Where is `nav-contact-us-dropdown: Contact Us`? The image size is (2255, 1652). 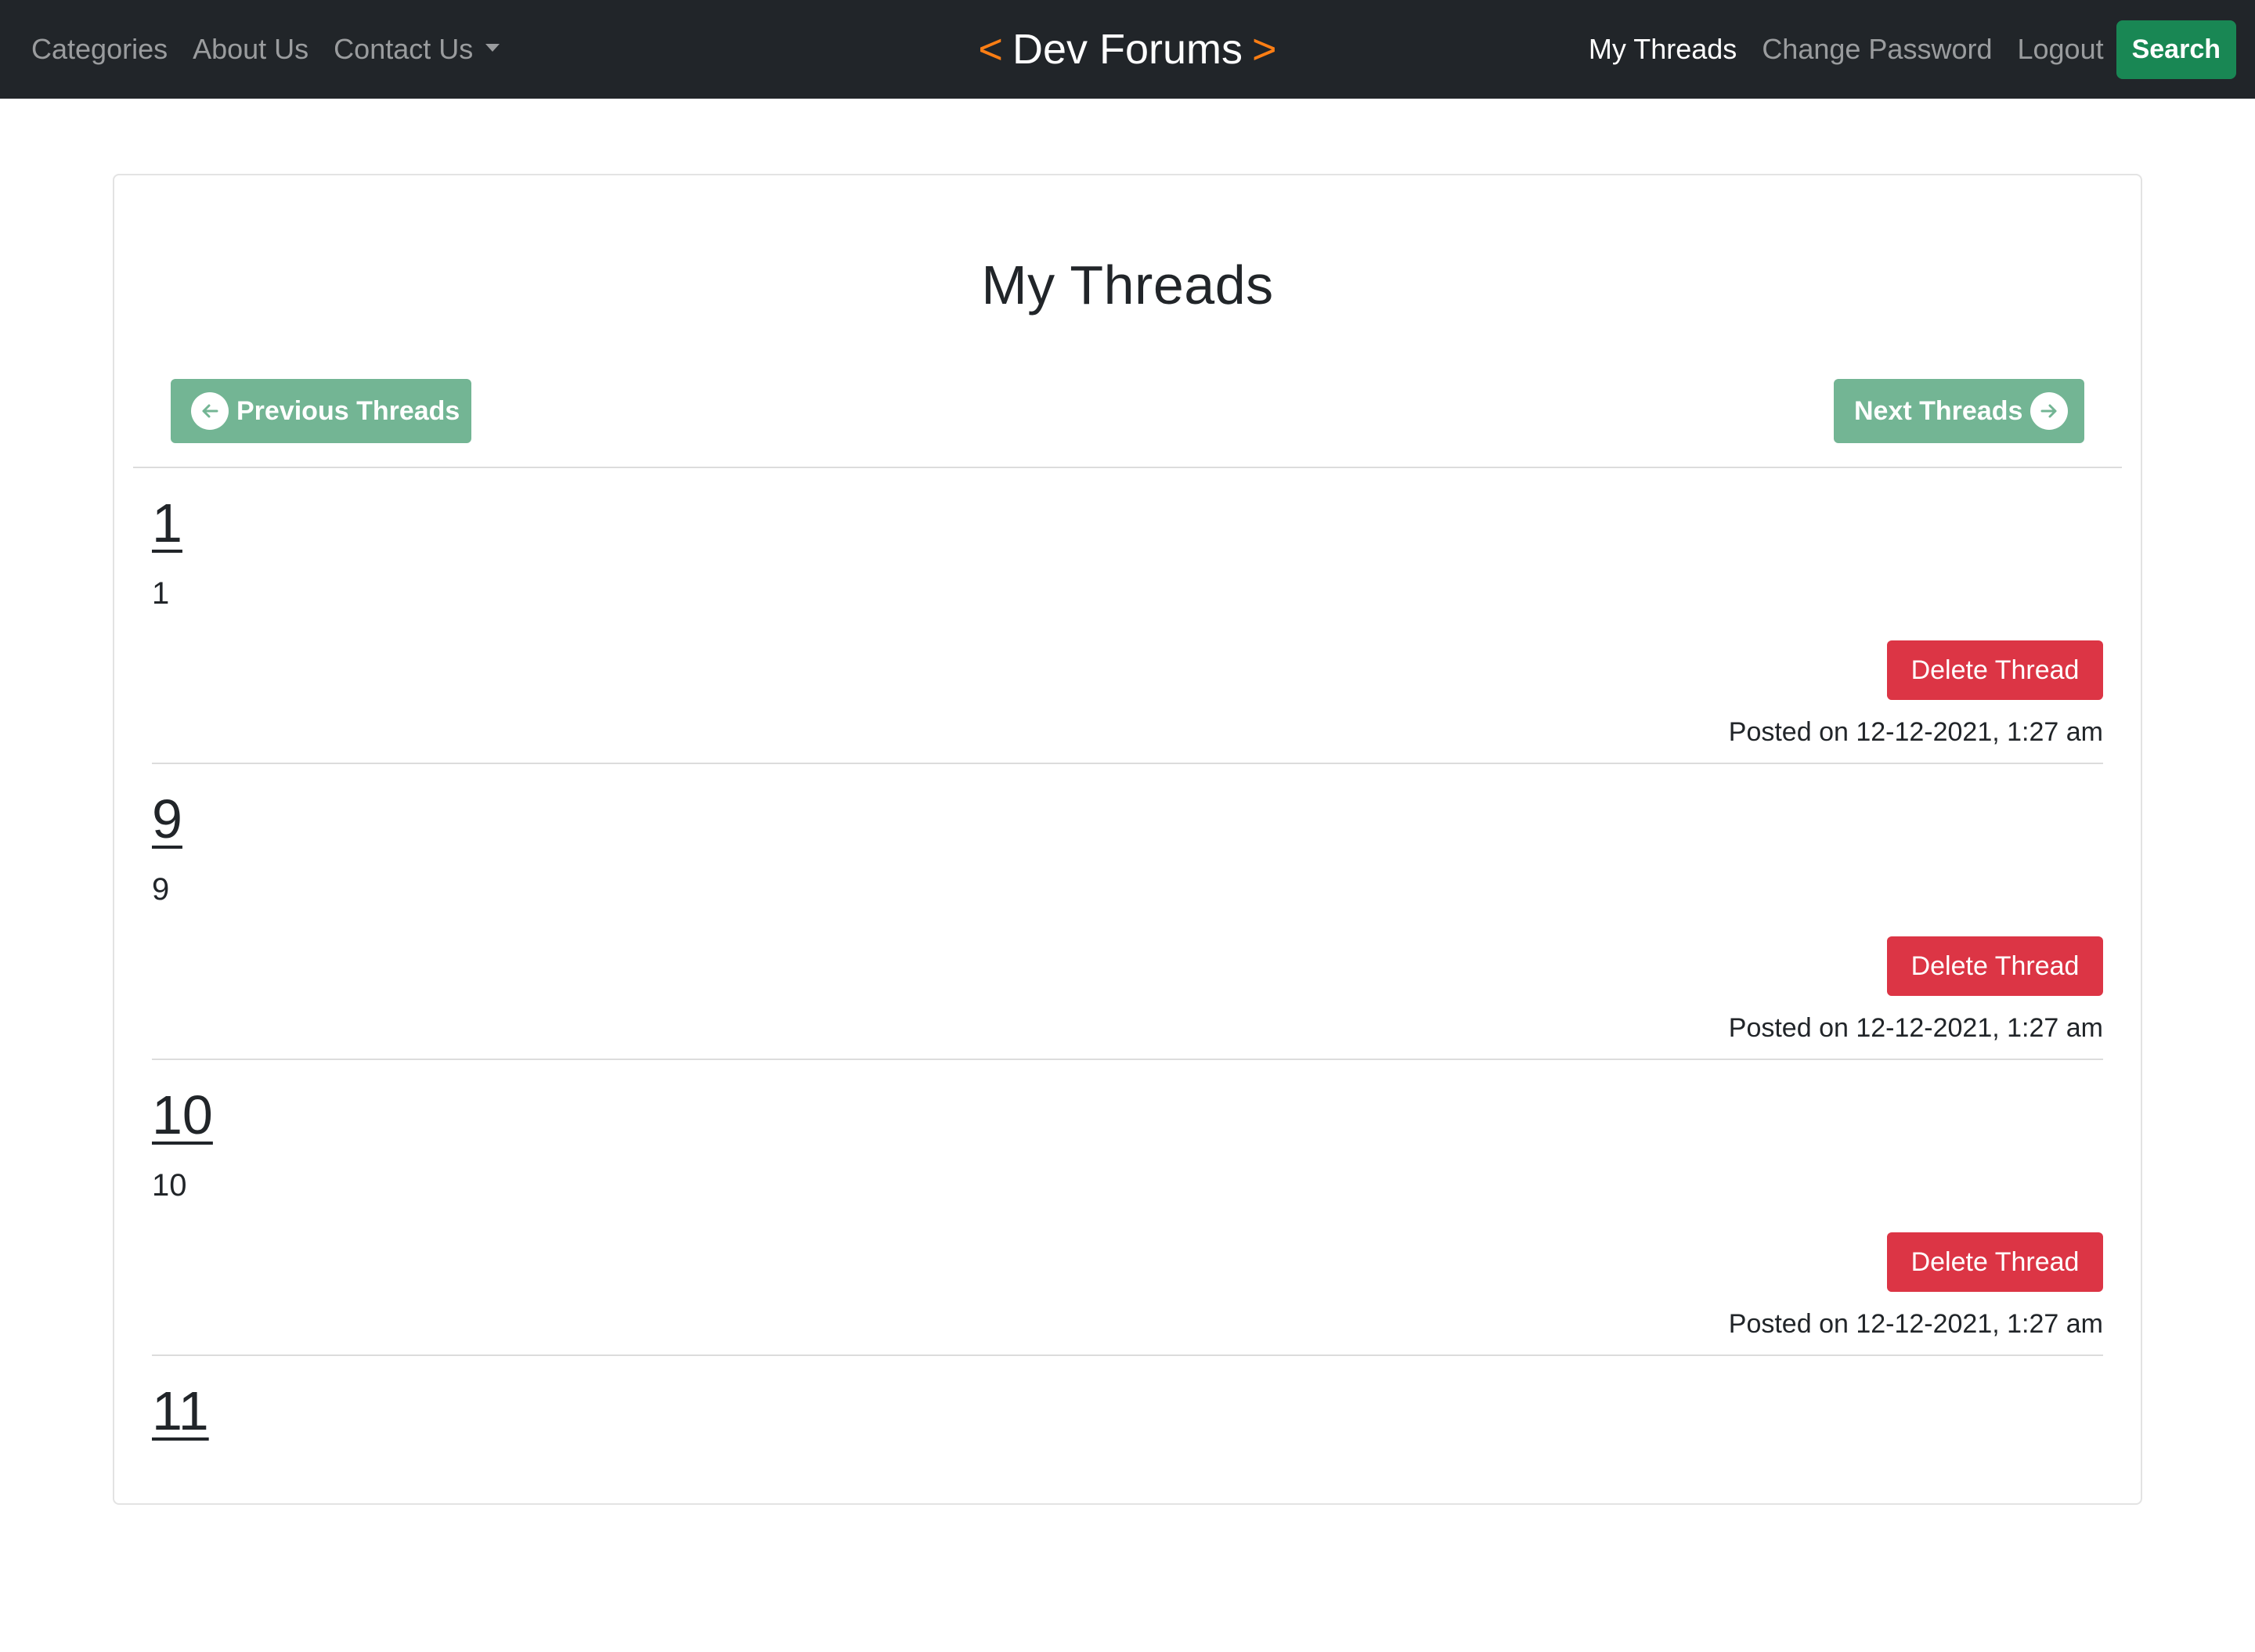
nav-contact-us-dropdown: Contact Us is located at coordinates (417, 49).